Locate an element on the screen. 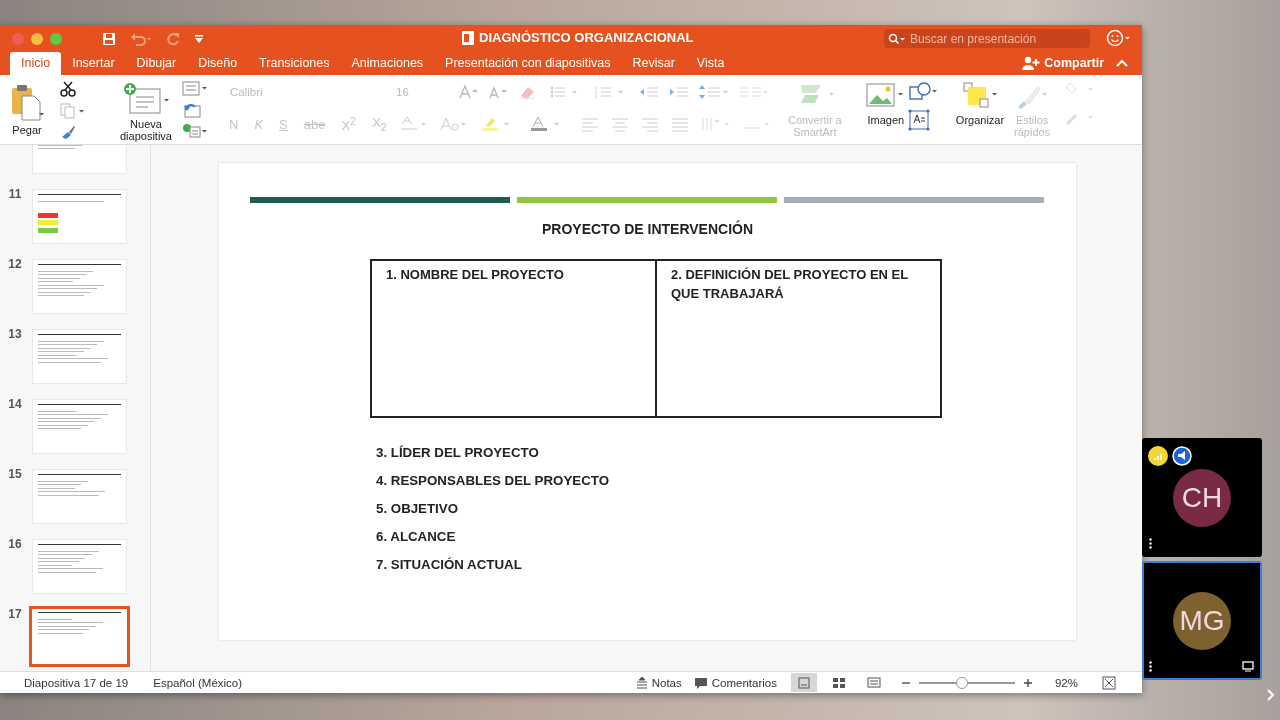 Image resolution: width=1280 pixels, height=720 pixels. copy-icon is located at coordinates (73, 111).